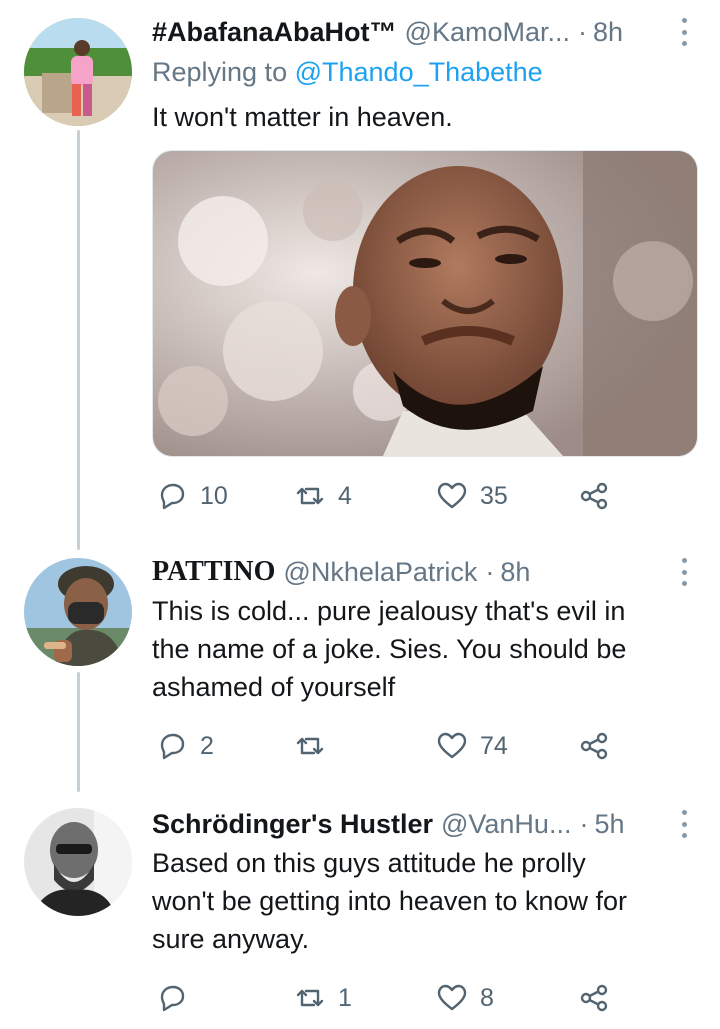  I want to click on reply-button: 10, so click(192, 496).